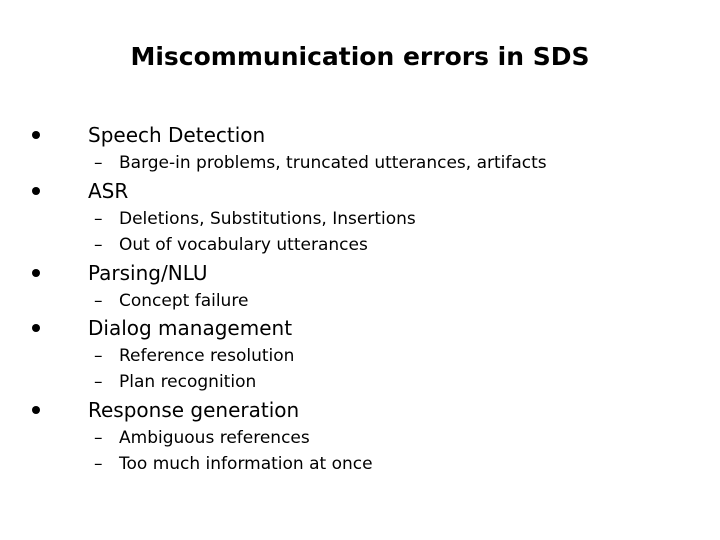 Image resolution: width=720 pixels, height=540 pixels. I want to click on sub-bullet-text: Too much information at once, so click(246, 464).